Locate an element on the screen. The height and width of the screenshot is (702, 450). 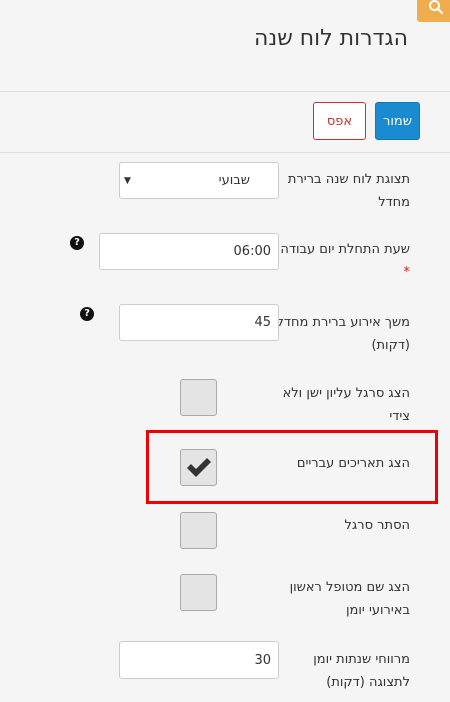
old-topbar-checkbox is located at coordinates (198, 397).